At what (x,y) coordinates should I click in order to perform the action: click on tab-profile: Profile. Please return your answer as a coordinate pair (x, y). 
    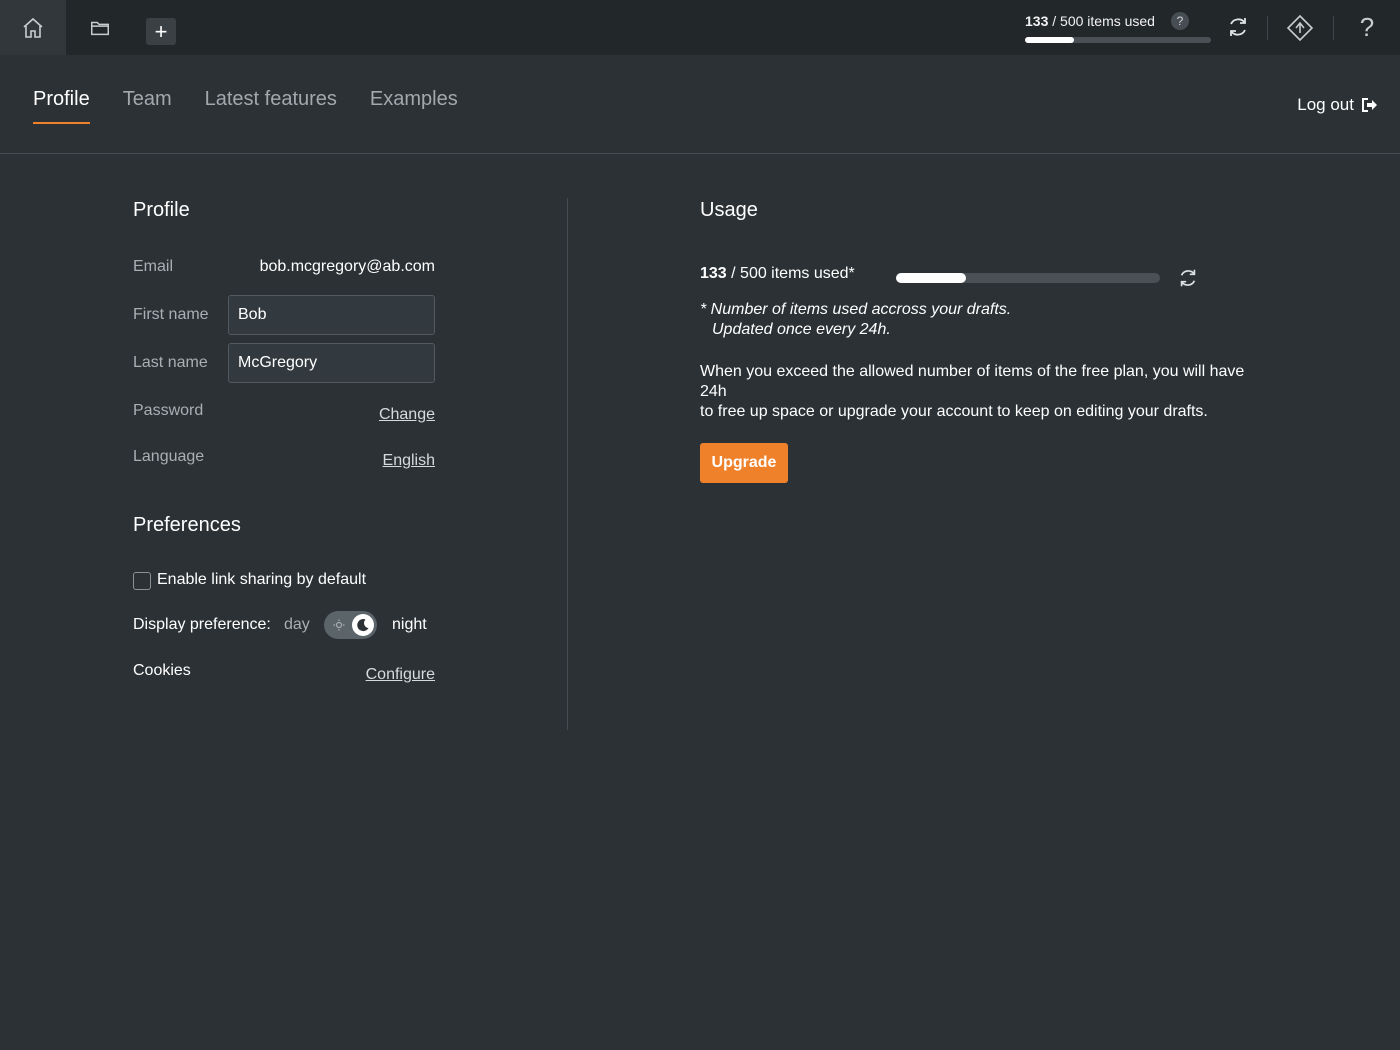
    Looking at the image, I should click on (61, 106).